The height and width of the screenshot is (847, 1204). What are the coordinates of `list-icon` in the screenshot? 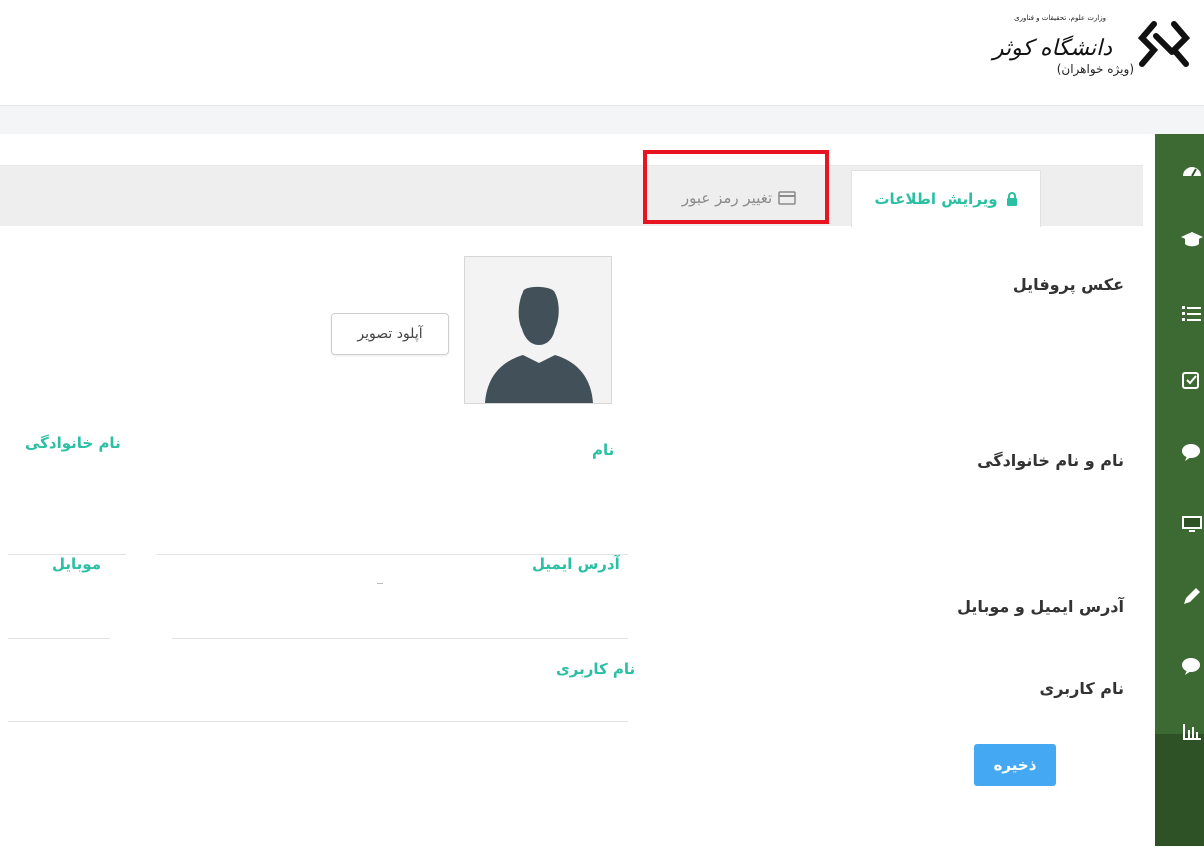 It's located at (1192, 314).